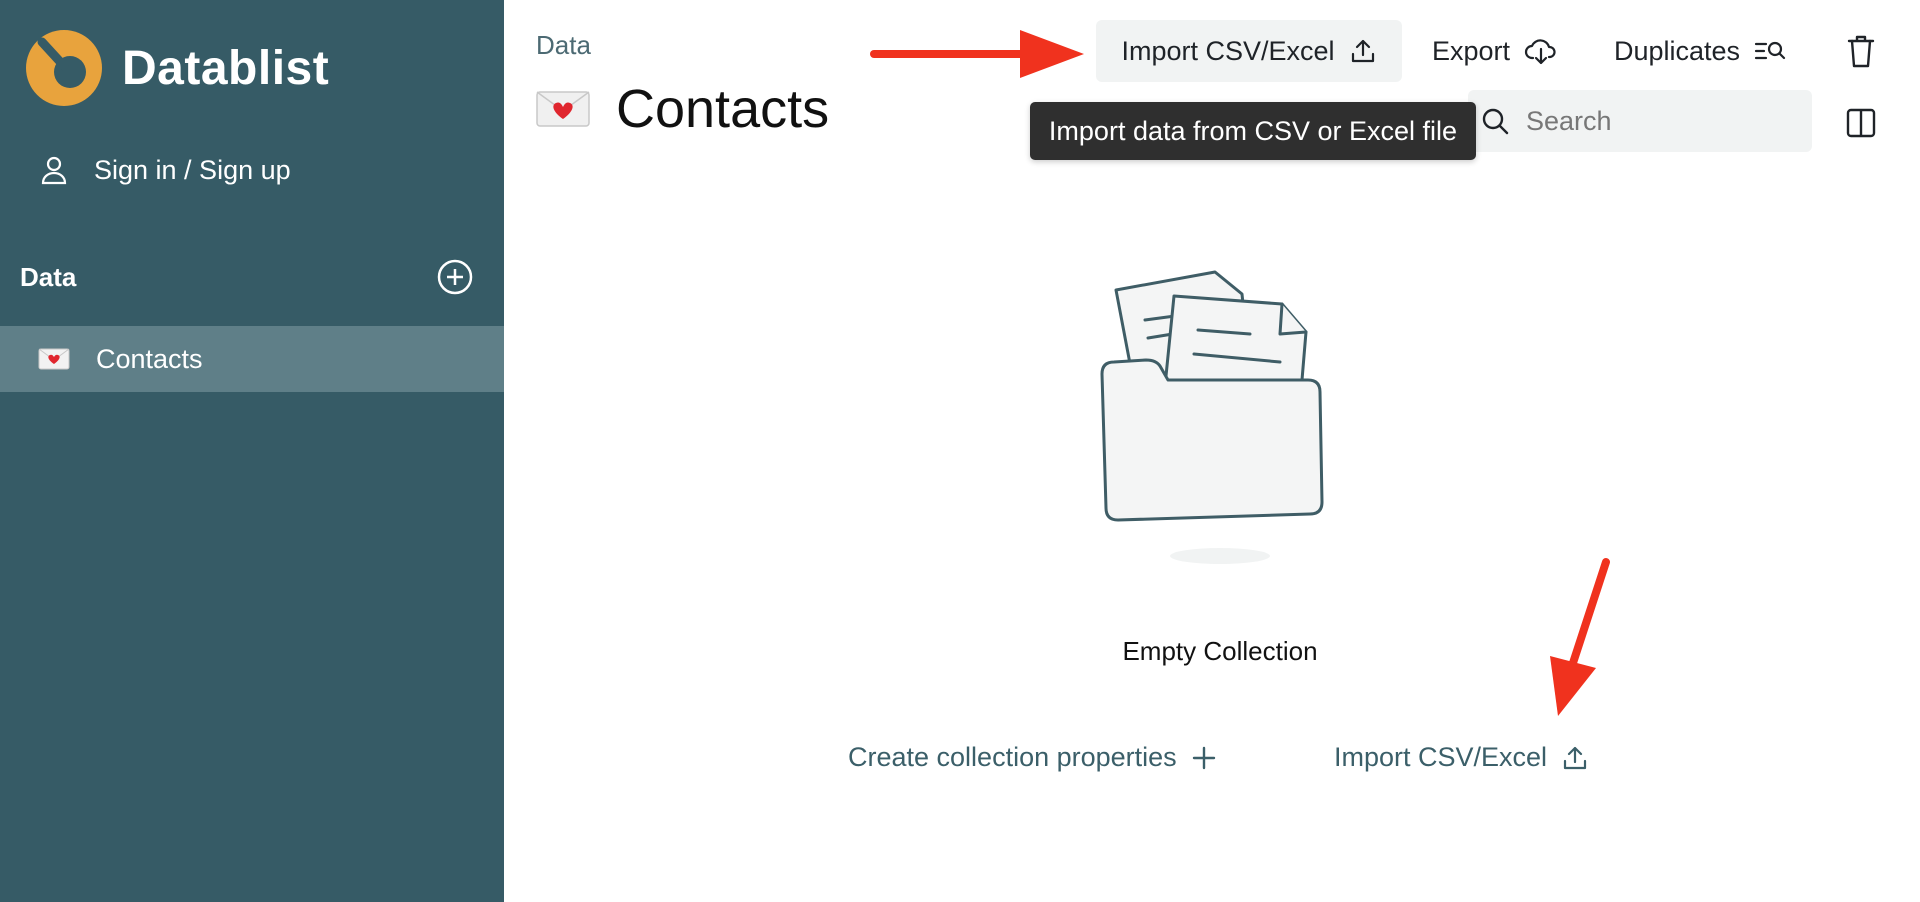 Image resolution: width=1920 pixels, height=902 pixels. Describe the element at coordinates (1012, 757) in the screenshot. I see `create-properties-label: Create collection properties` at that location.